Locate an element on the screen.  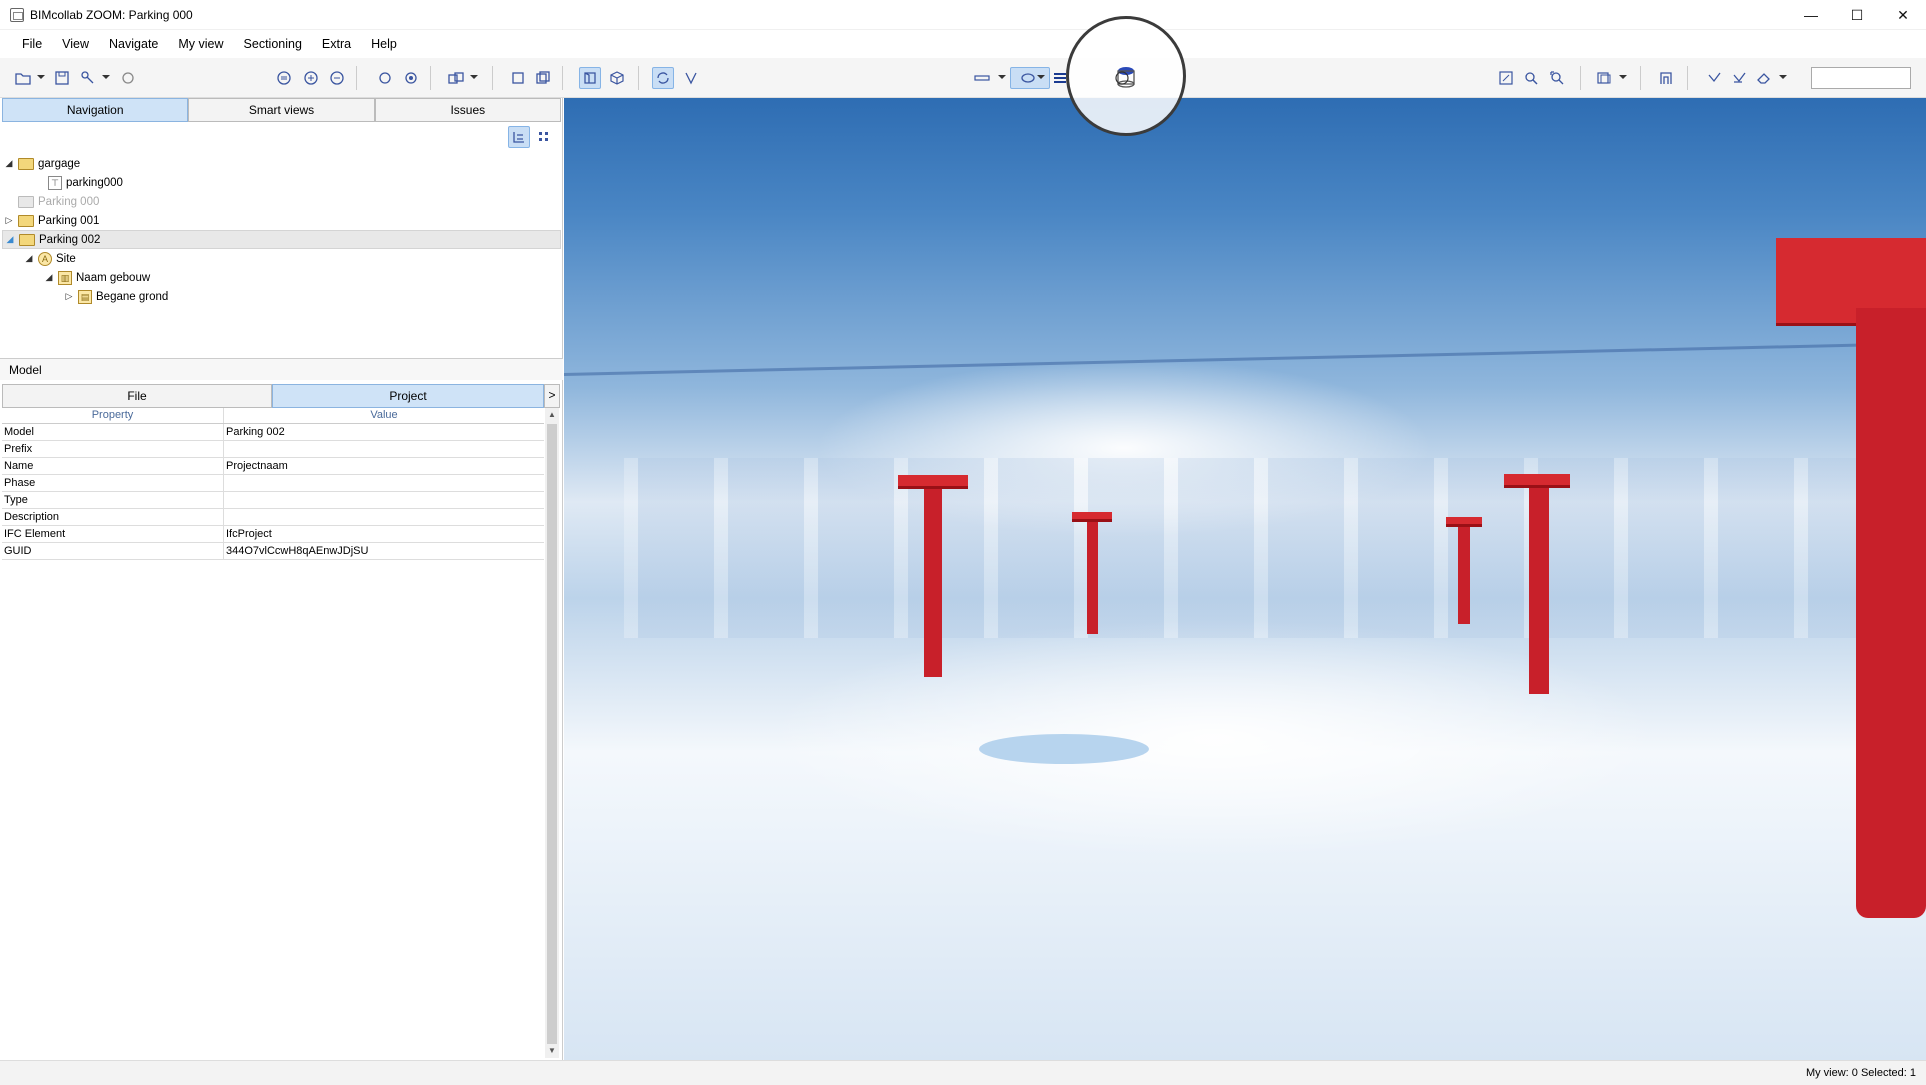
menu-my-view: My view is located at coordinates (200, 44).